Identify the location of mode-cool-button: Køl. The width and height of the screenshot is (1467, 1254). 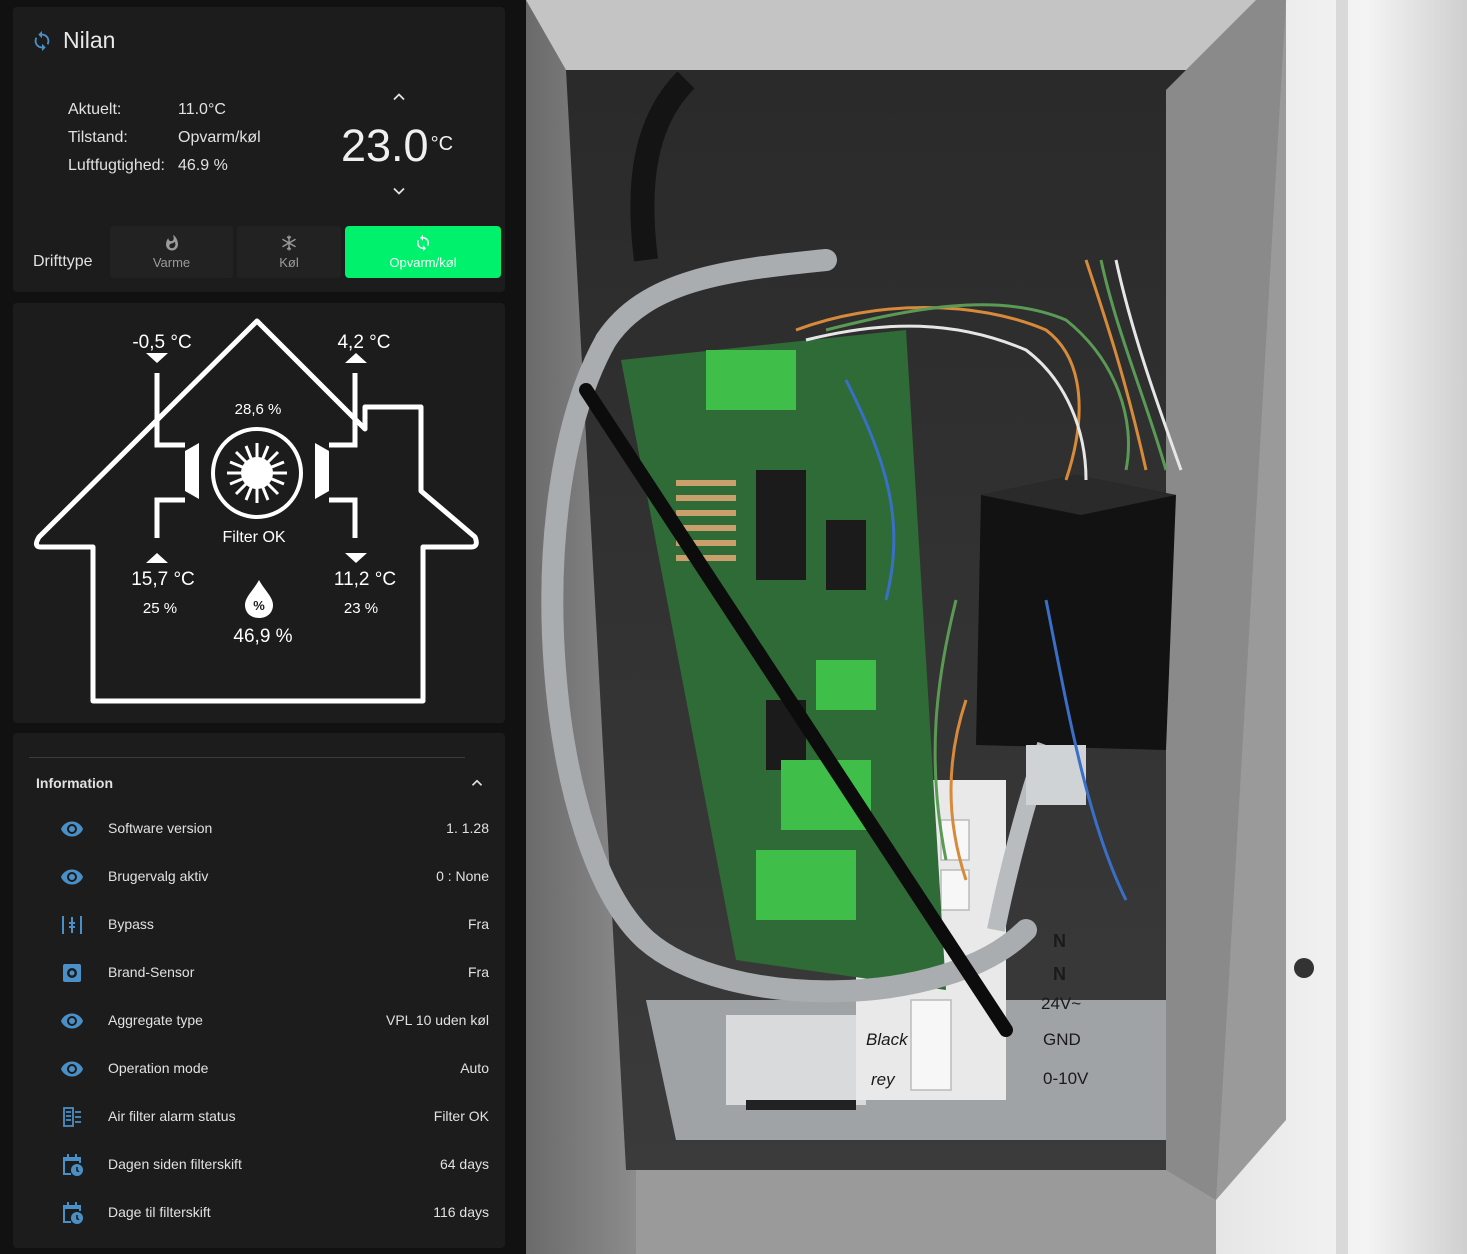
(289, 252).